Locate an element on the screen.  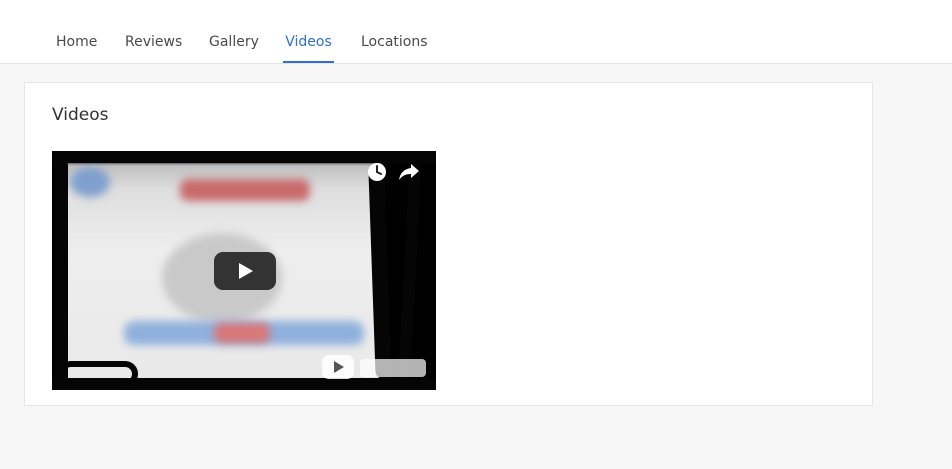
youtube-logo-icon is located at coordinates (376, 367).